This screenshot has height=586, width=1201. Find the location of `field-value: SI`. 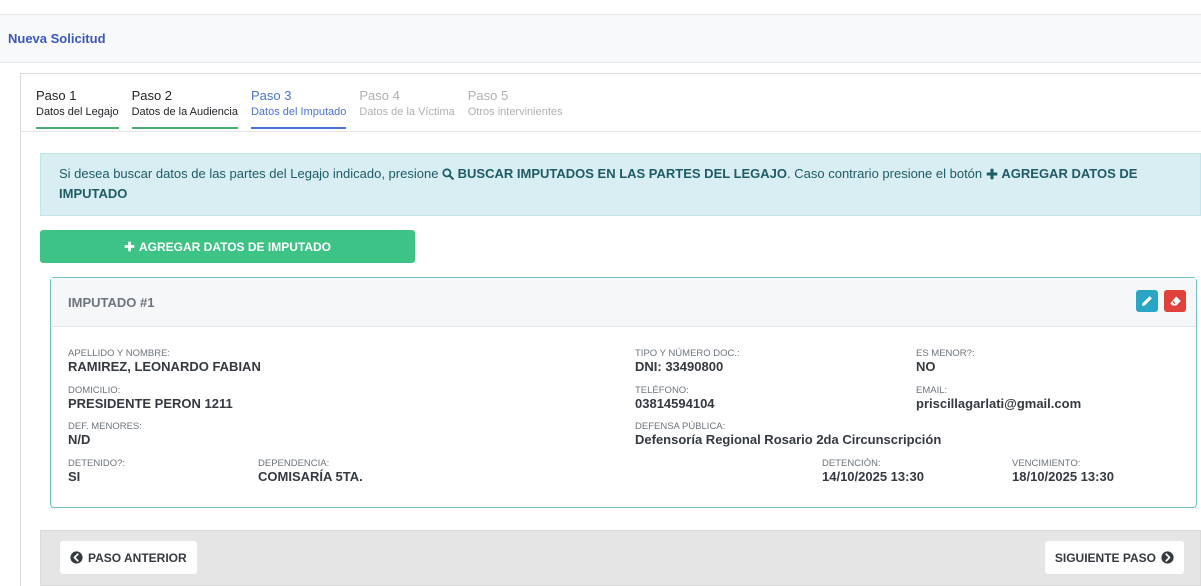

field-value: SI is located at coordinates (74, 476).